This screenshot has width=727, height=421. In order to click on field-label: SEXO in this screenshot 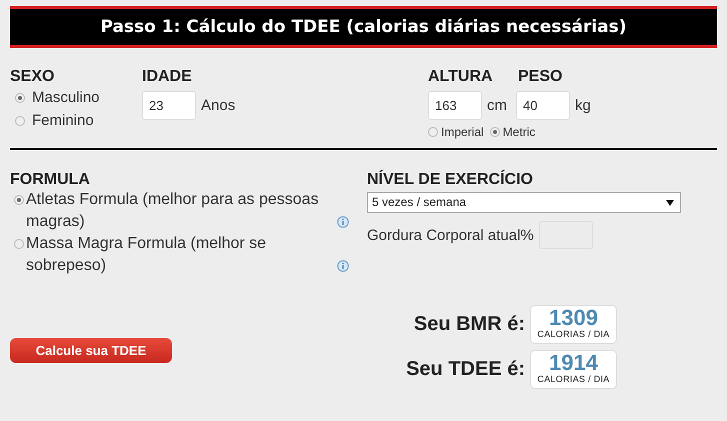, I will do `click(33, 77)`.